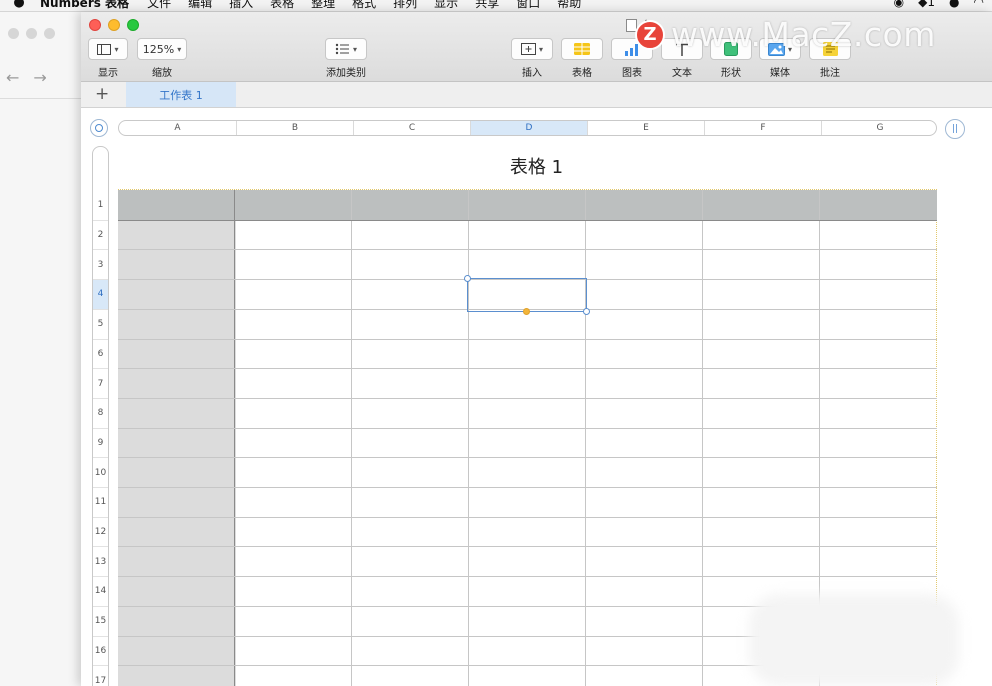 This screenshot has width=992, height=686. What do you see at coordinates (177, 128) in the screenshot?
I see `column-header-a: A` at bounding box center [177, 128].